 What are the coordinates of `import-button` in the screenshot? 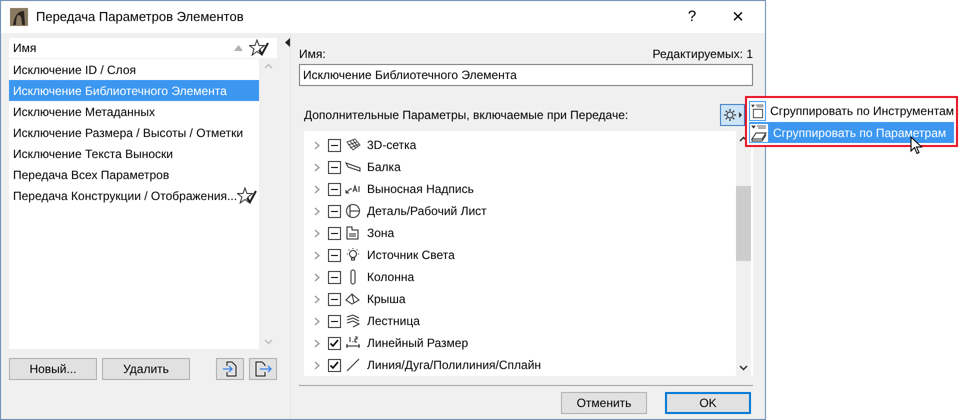 It's located at (230, 369).